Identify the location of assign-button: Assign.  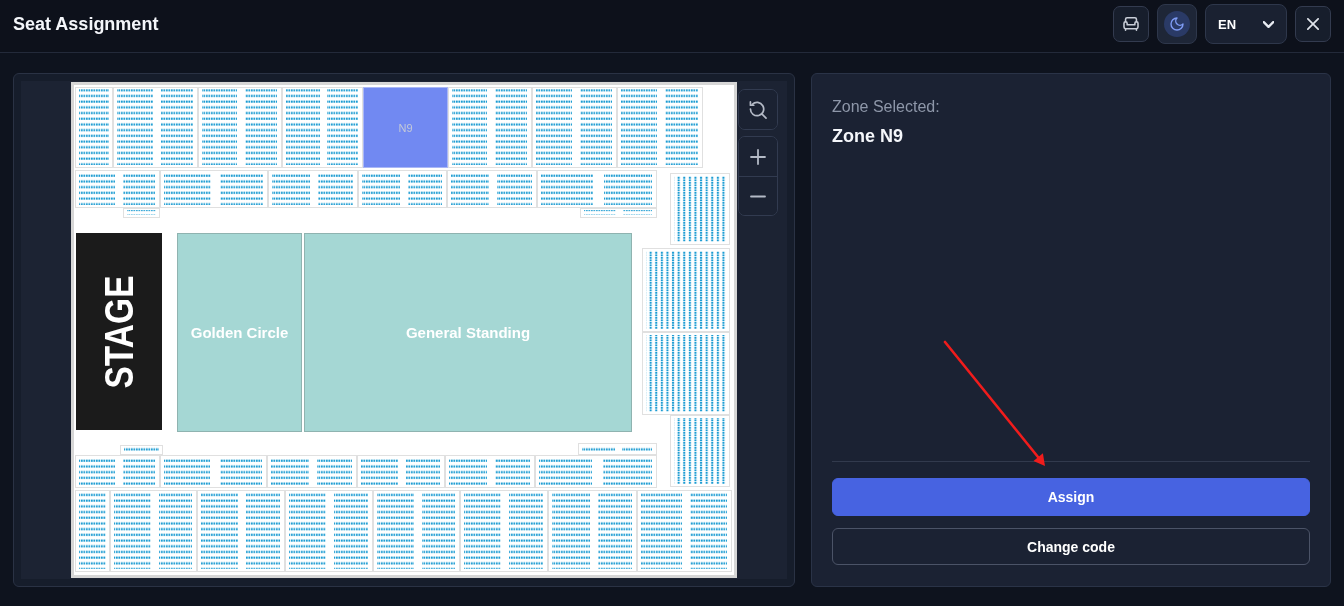
(1071, 497).